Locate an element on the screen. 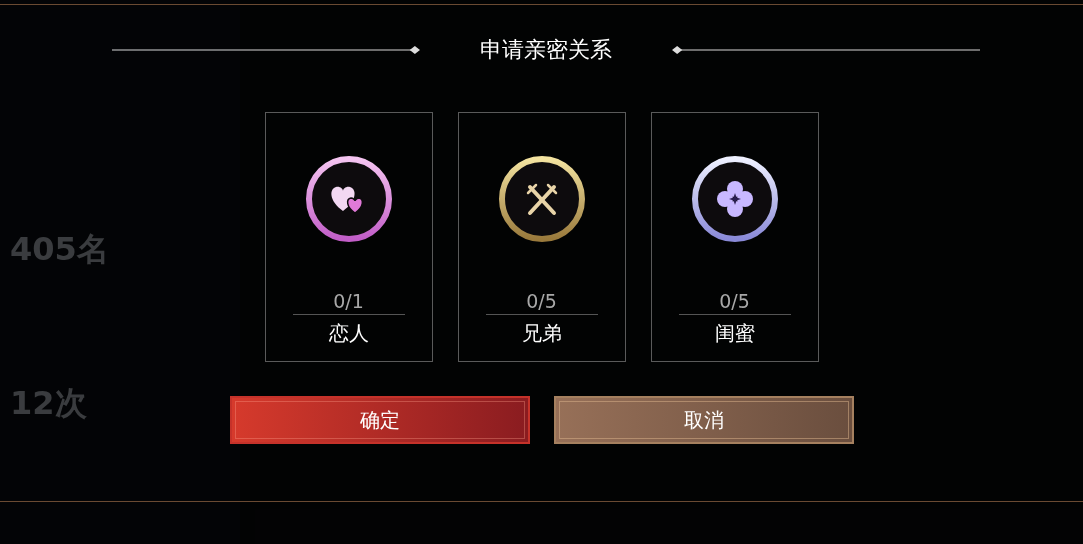  relation-label: 恋人 is located at coordinates (348, 333).